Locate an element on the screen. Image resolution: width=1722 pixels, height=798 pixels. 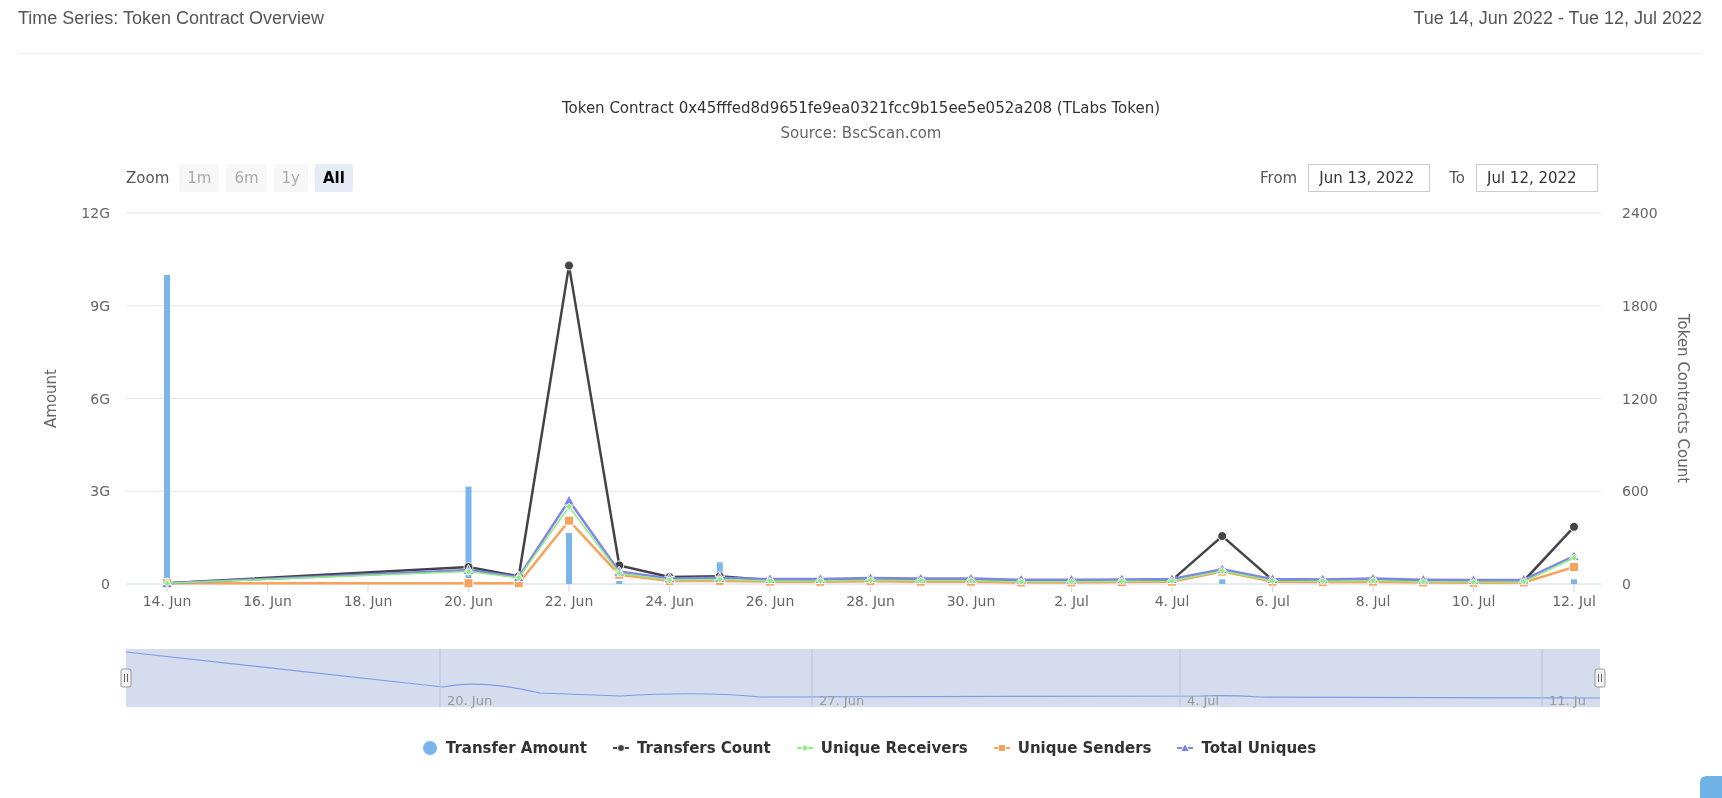
axis-label: 10. Jul is located at coordinates (1473, 601).